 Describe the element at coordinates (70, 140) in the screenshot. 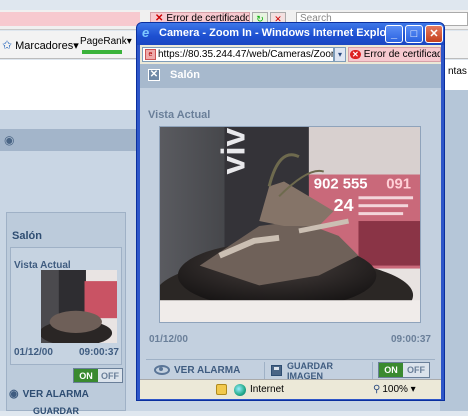

I see `background-band` at that location.